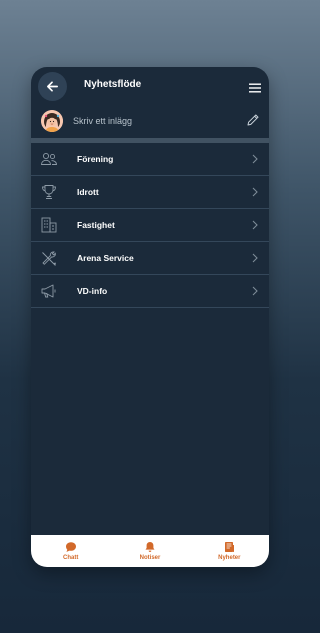  What do you see at coordinates (92, 291) in the screenshot?
I see `feed-item-label: VD-info` at bounding box center [92, 291].